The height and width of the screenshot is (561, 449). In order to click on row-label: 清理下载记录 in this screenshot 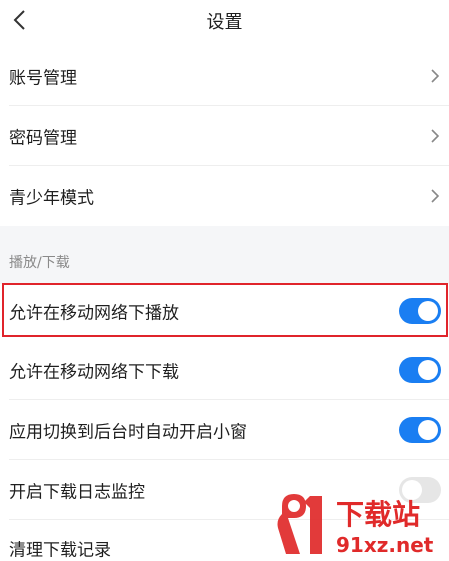, I will do `click(60, 550)`.